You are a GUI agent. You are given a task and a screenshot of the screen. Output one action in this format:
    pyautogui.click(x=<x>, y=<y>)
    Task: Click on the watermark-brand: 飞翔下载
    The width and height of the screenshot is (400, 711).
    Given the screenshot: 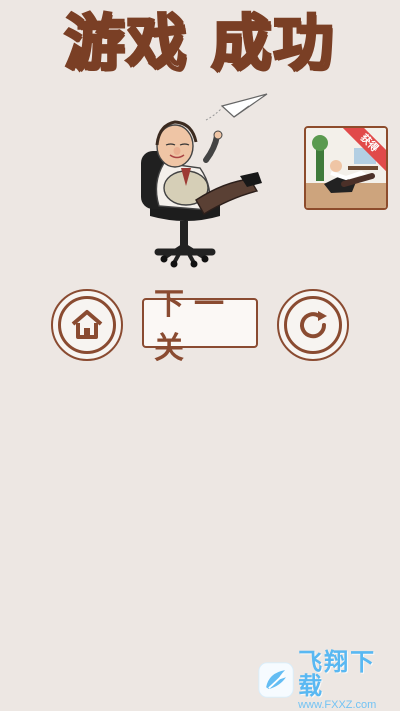 What is the action you would take?
    pyautogui.click(x=337, y=673)
    